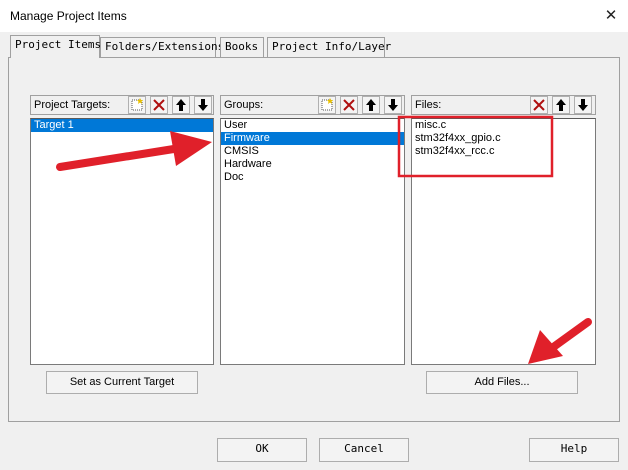 The image size is (628, 470). I want to click on tab-label: Project Items, so click(58, 44).